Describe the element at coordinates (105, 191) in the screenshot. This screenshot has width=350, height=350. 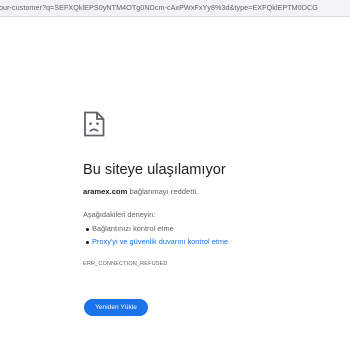
I see `host-name: aramex.com` at that location.